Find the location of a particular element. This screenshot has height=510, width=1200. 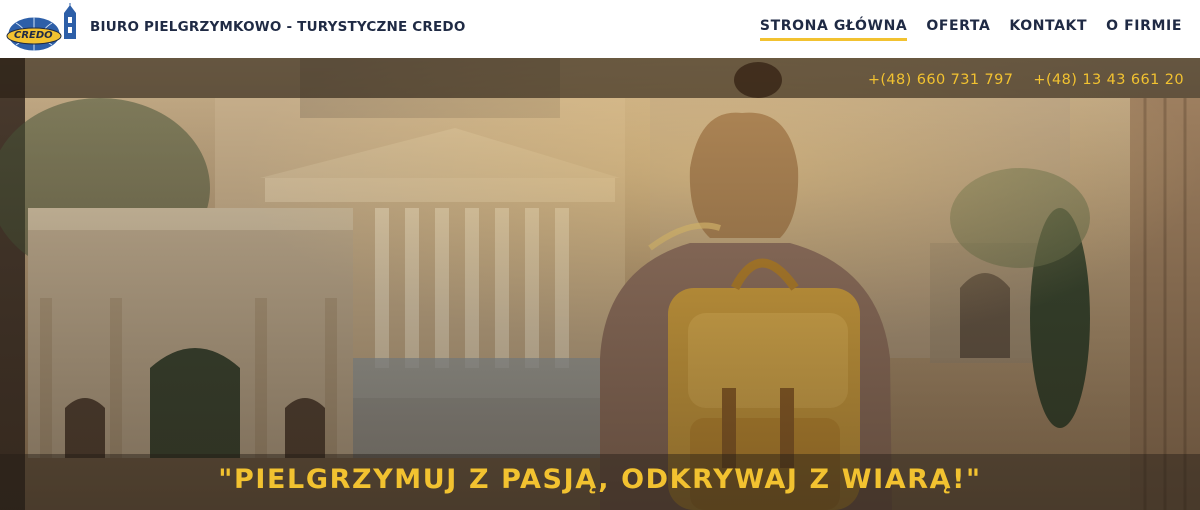

nav-item-about: O FIRMIE is located at coordinates (1144, 29).